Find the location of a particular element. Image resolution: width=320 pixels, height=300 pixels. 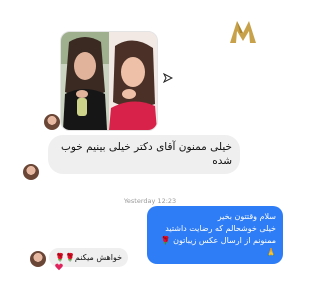

message-line: سلام وقتتون بخیر is located at coordinates (246, 216).